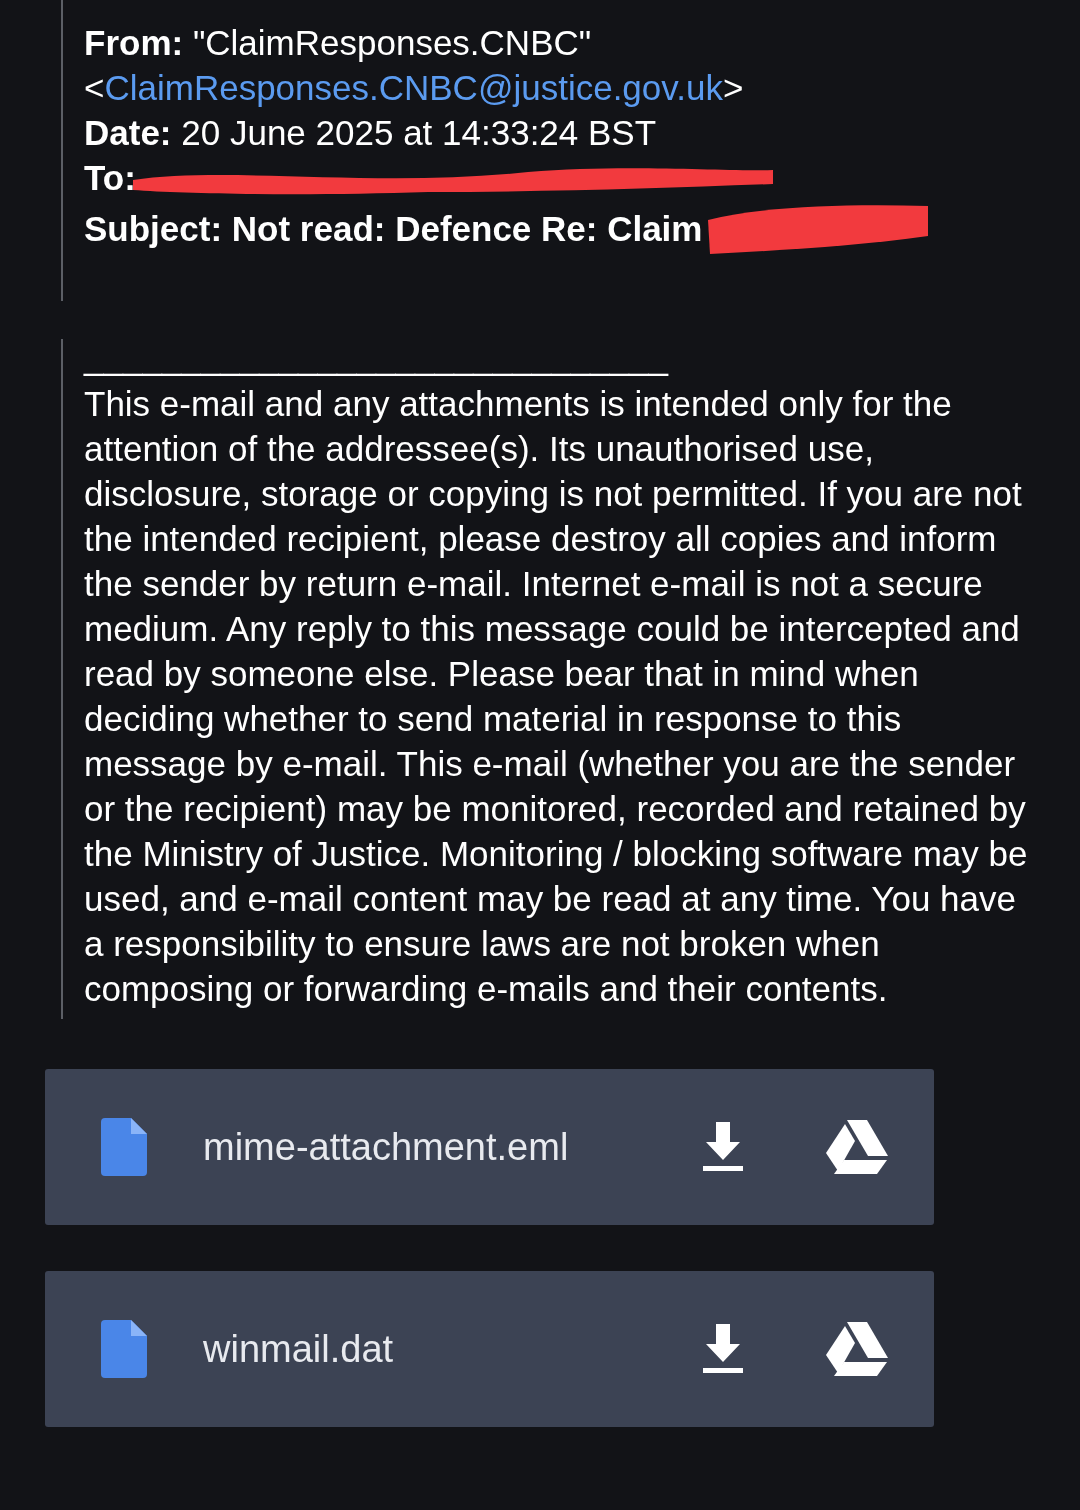  What do you see at coordinates (94, 87) in the screenshot?
I see `angle-bracket: <` at bounding box center [94, 87].